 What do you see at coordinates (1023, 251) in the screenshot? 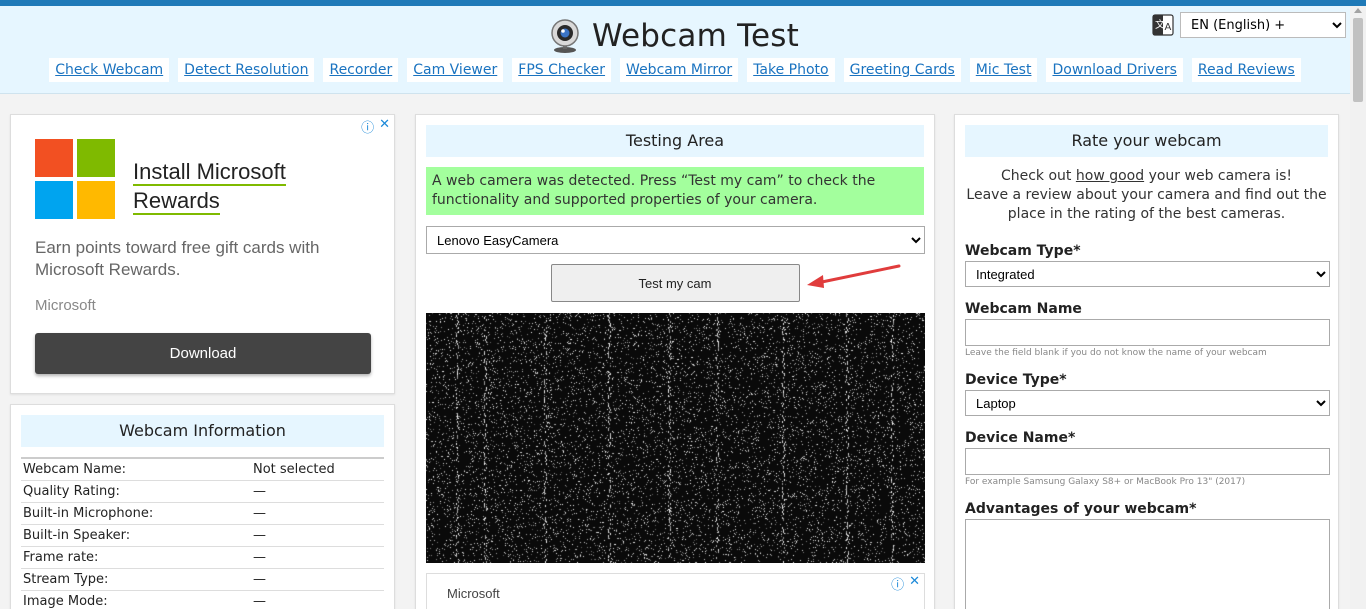
I see `webcam-type-label: Webcam Type*` at bounding box center [1023, 251].